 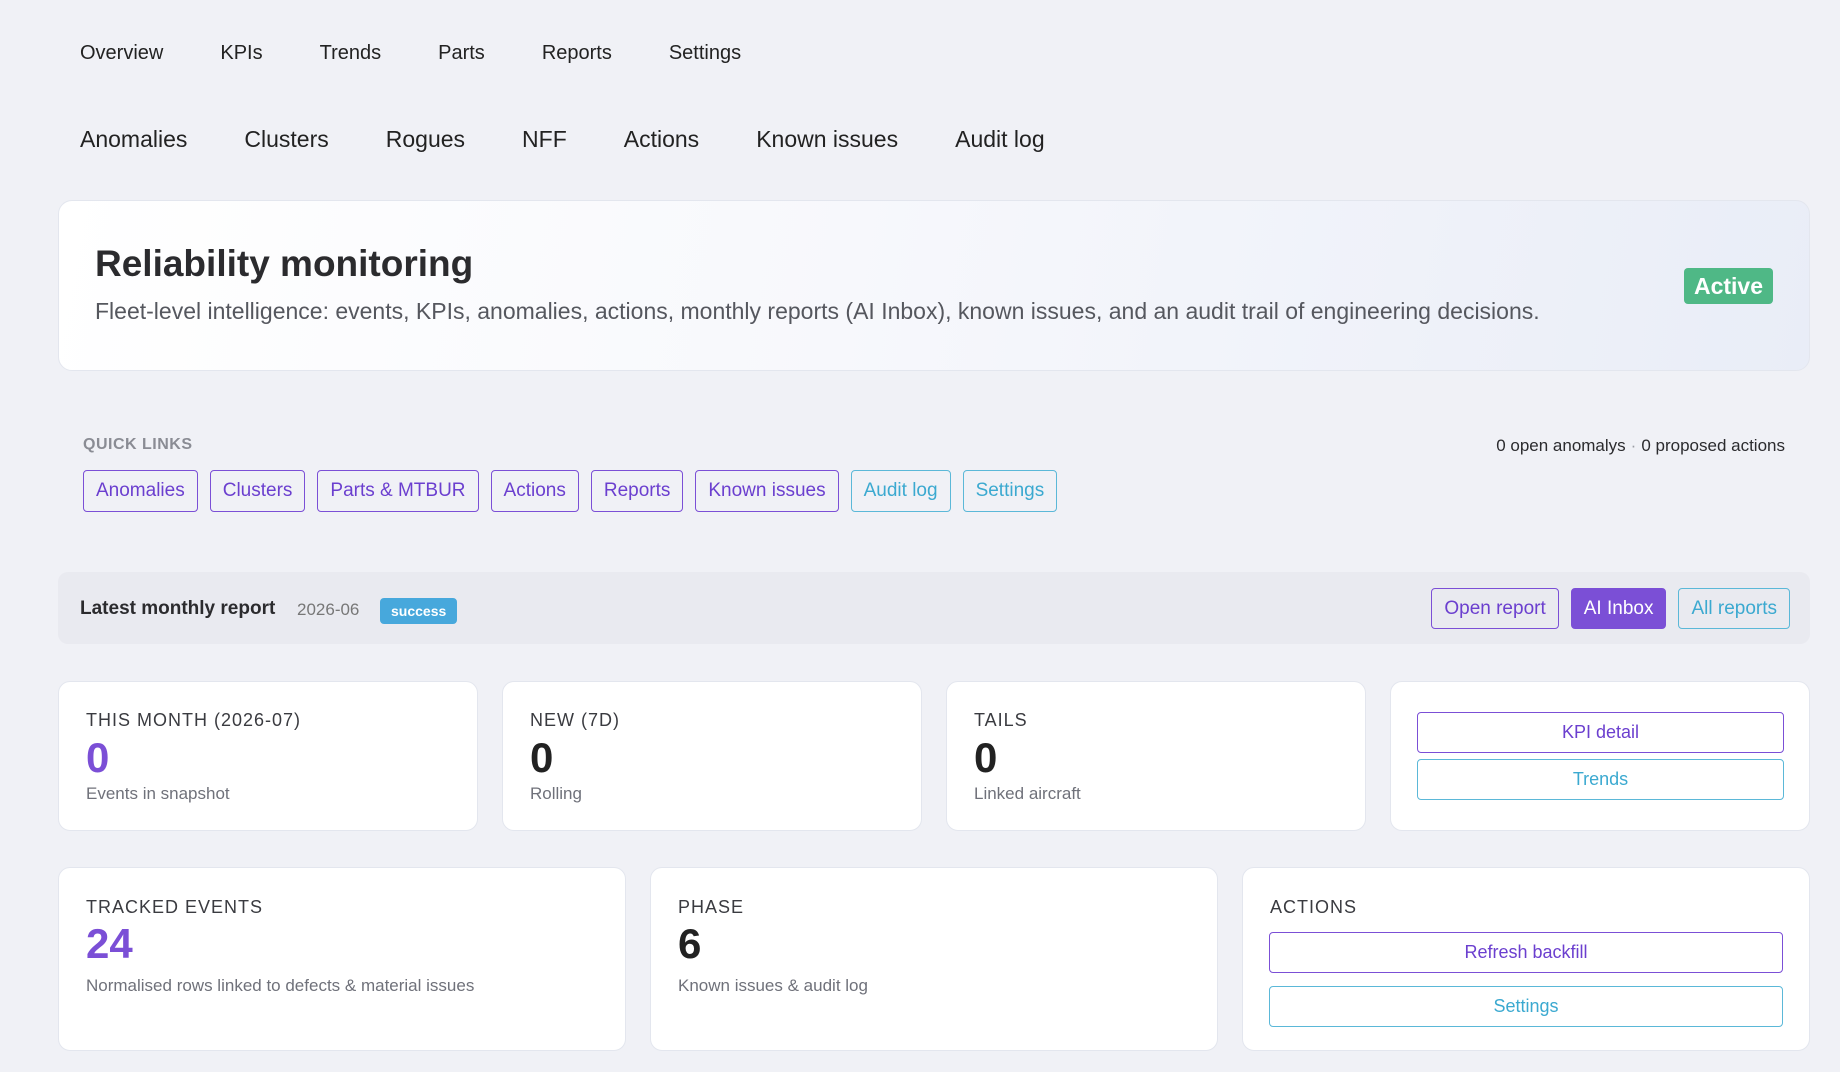 I want to click on ai-inbox-button: AI Inbox, so click(x=1618, y=608).